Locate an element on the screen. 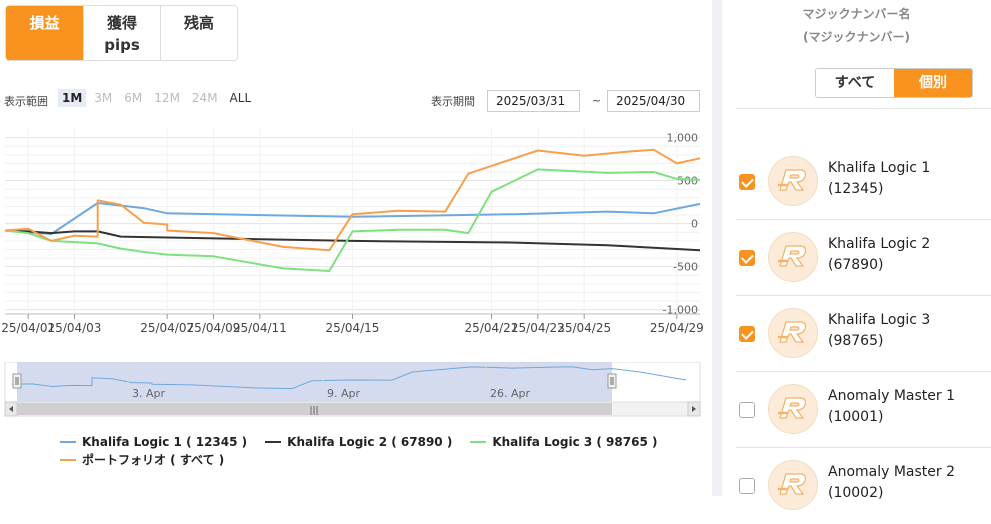 The height and width of the screenshot is (524, 991). tab-pips: 獲得 pips is located at coordinates (121, 33).